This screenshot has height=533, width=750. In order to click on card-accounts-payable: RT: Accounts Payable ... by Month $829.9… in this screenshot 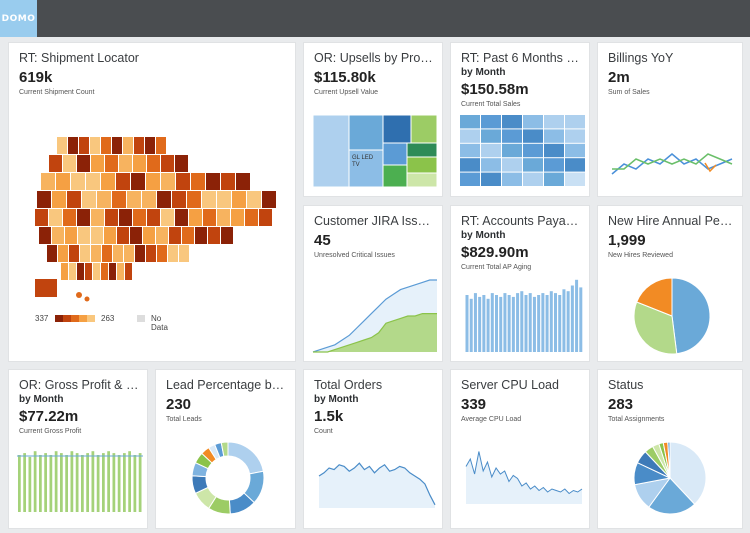, I will do `click(520, 283)`.